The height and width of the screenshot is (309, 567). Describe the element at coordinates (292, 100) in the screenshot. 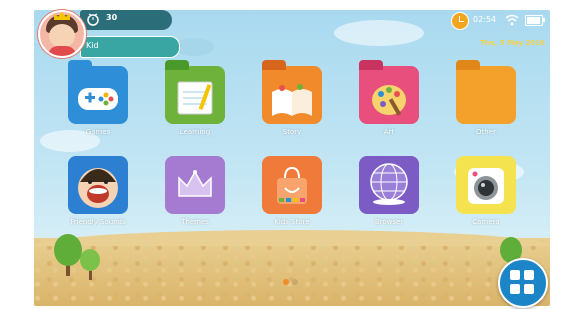

I see `open-book-icon` at that location.